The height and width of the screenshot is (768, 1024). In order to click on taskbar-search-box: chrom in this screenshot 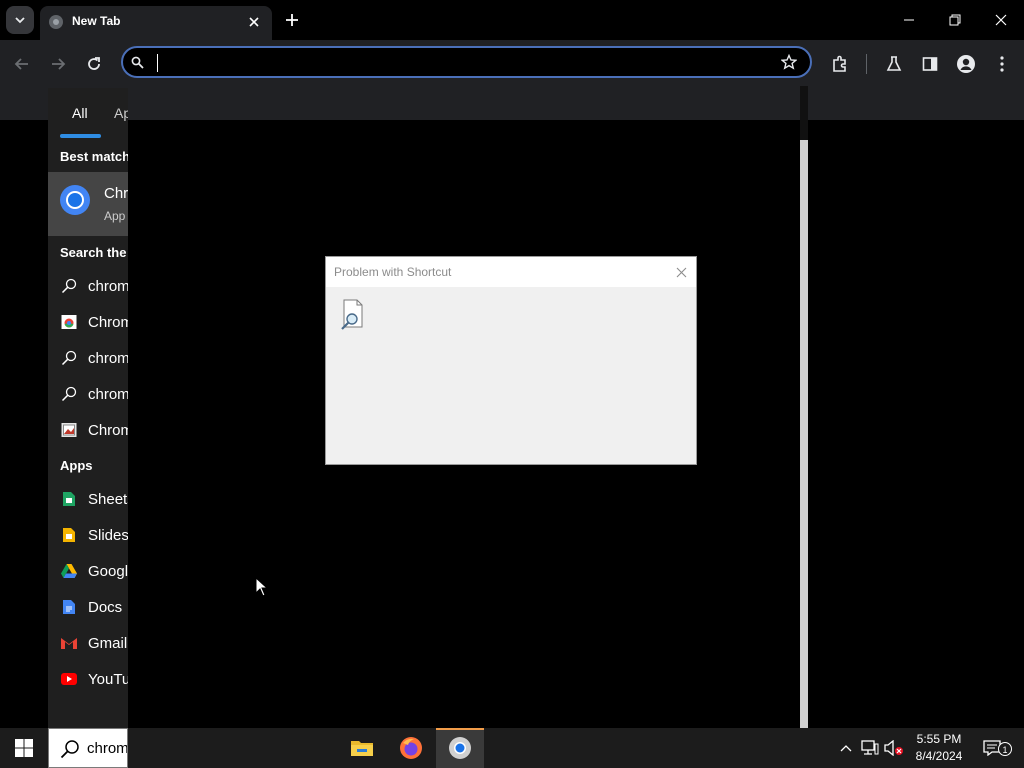, I will do `click(88, 748)`.